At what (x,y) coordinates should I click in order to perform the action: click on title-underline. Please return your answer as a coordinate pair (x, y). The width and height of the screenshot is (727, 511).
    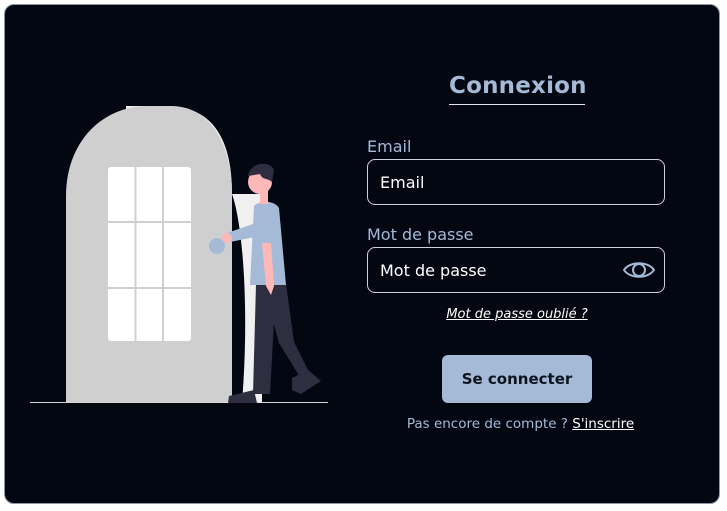
    Looking at the image, I should click on (517, 104).